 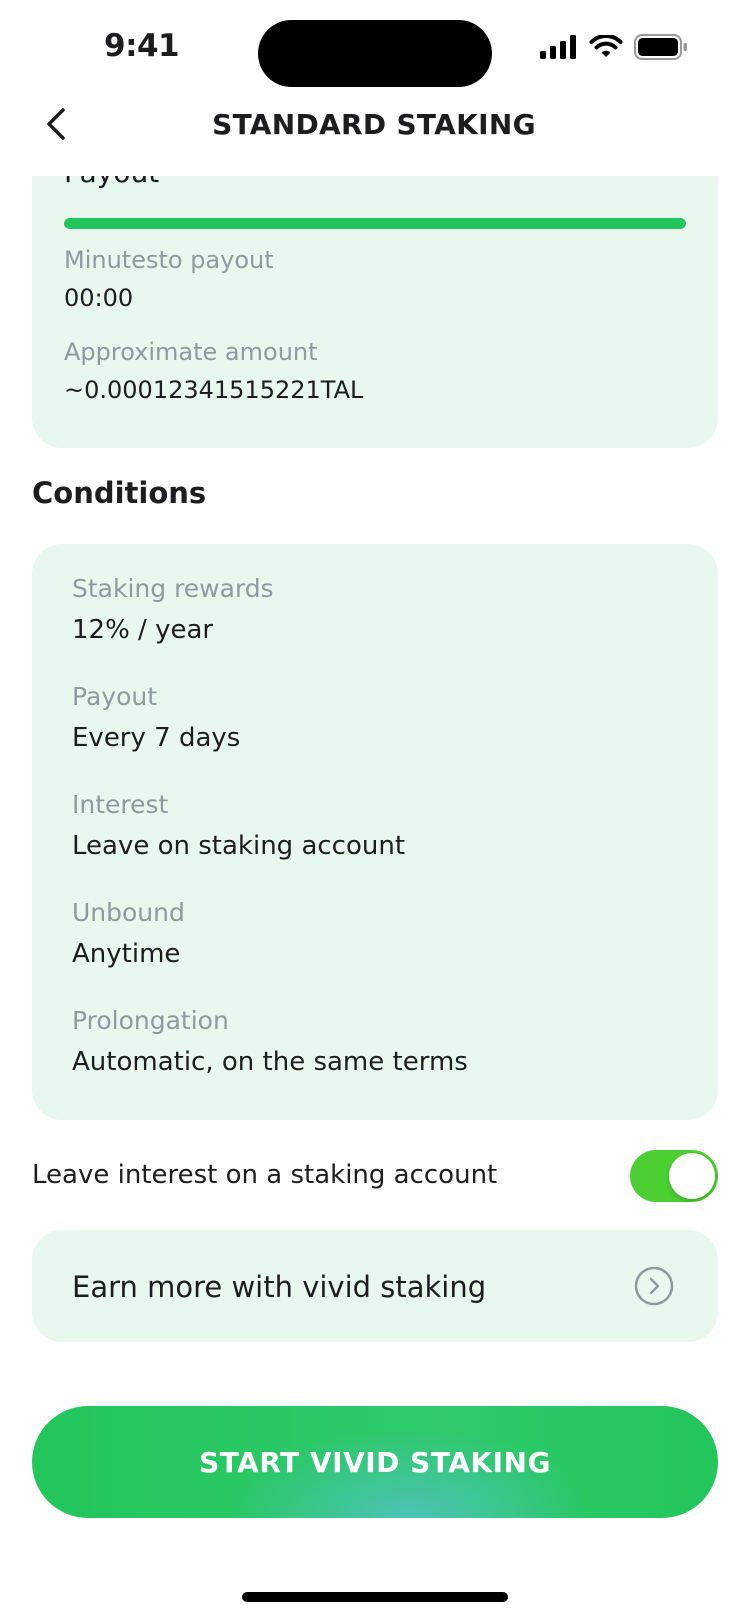 What do you see at coordinates (270, 1062) in the screenshot?
I see `condition-value: Automatic, on the same terms` at bounding box center [270, 1062].